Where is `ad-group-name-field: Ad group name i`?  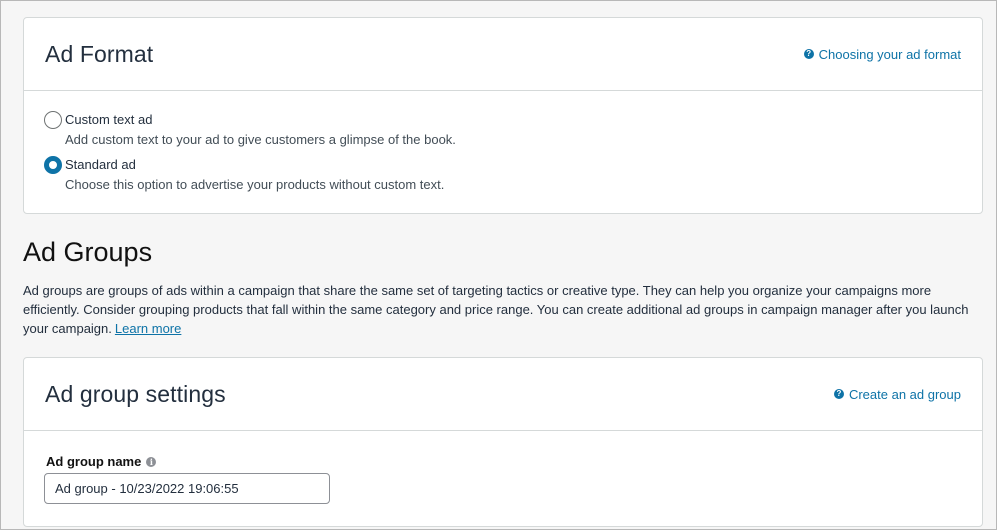 ad-group-name-field: Ad group name i is located at coordinates (503, 467).